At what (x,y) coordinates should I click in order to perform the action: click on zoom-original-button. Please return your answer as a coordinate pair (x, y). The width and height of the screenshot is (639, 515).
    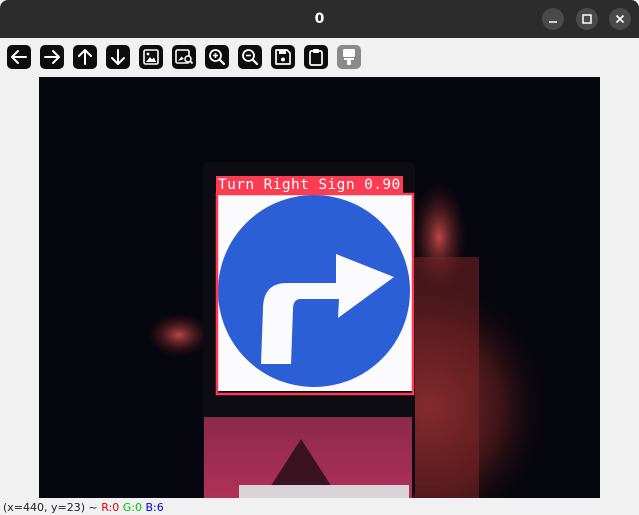
    Looking at the image, I should click on (184, 57).